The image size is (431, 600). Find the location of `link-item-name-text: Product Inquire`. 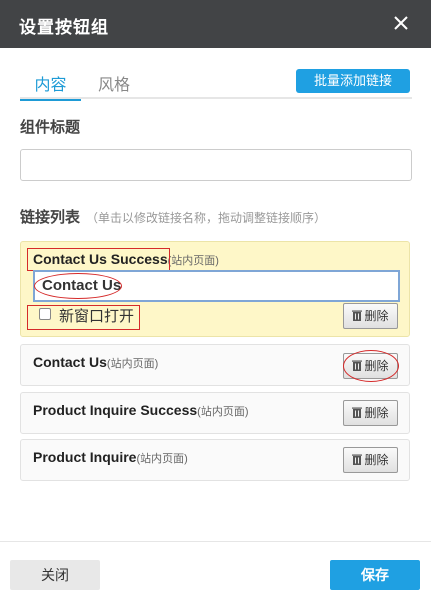

link-item-name-text: Product Inquire is located at coordinates (85, 457).